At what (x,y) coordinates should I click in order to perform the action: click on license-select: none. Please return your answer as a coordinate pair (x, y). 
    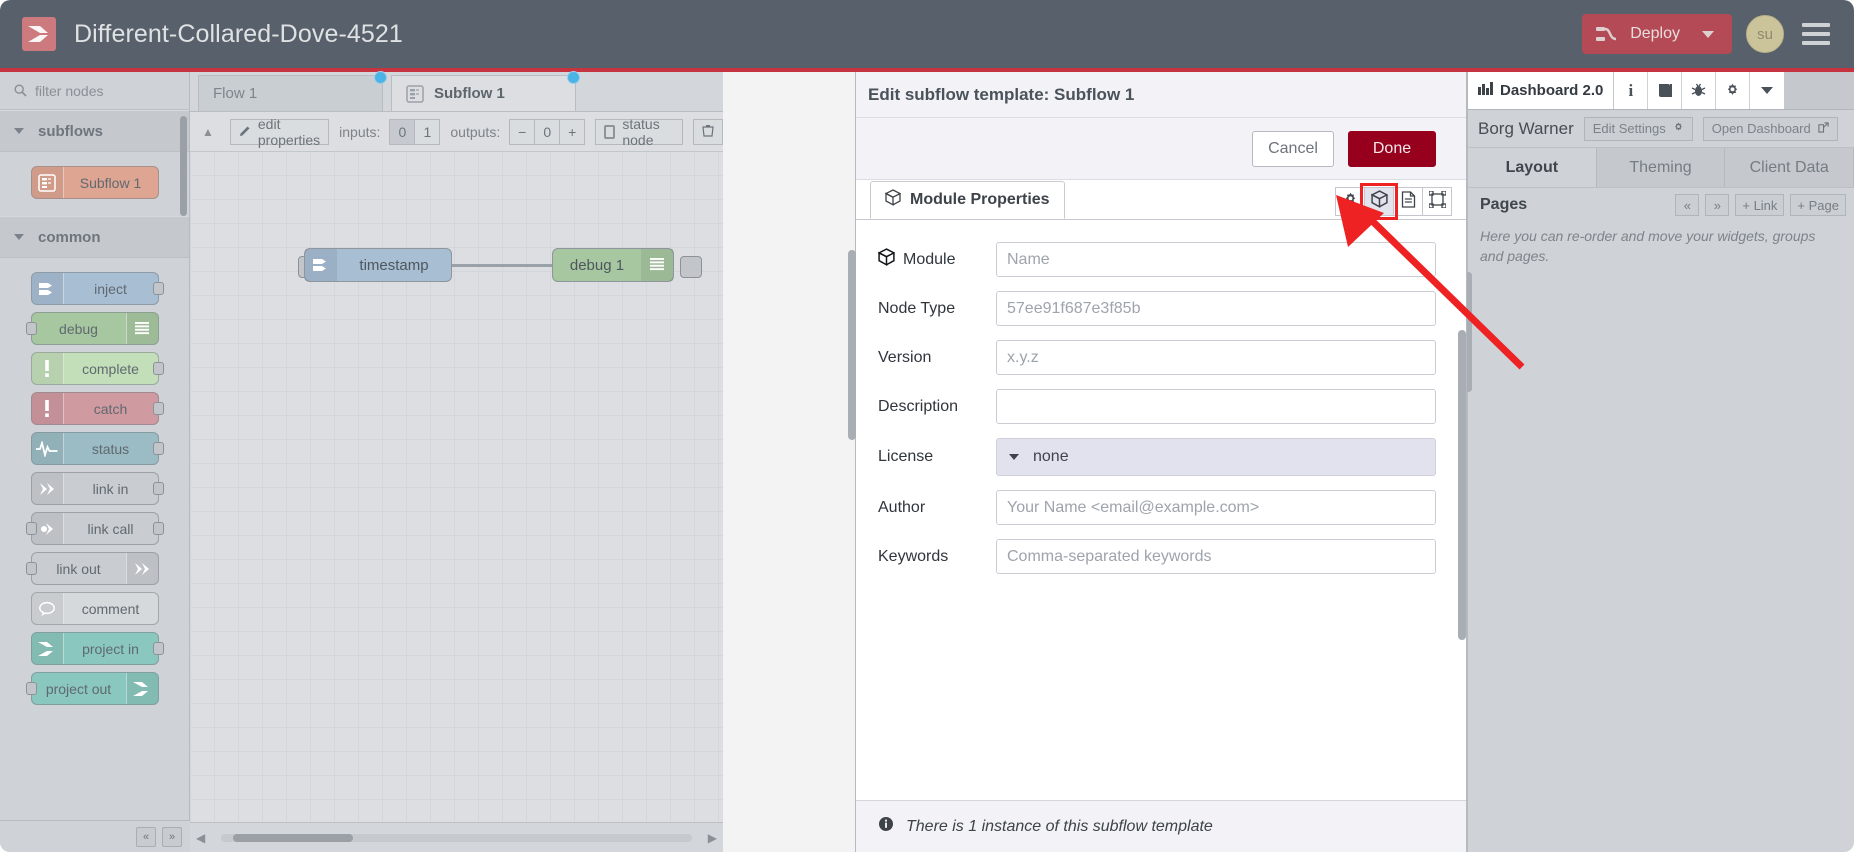
    Looking at the image, I should click on (1216, 457).